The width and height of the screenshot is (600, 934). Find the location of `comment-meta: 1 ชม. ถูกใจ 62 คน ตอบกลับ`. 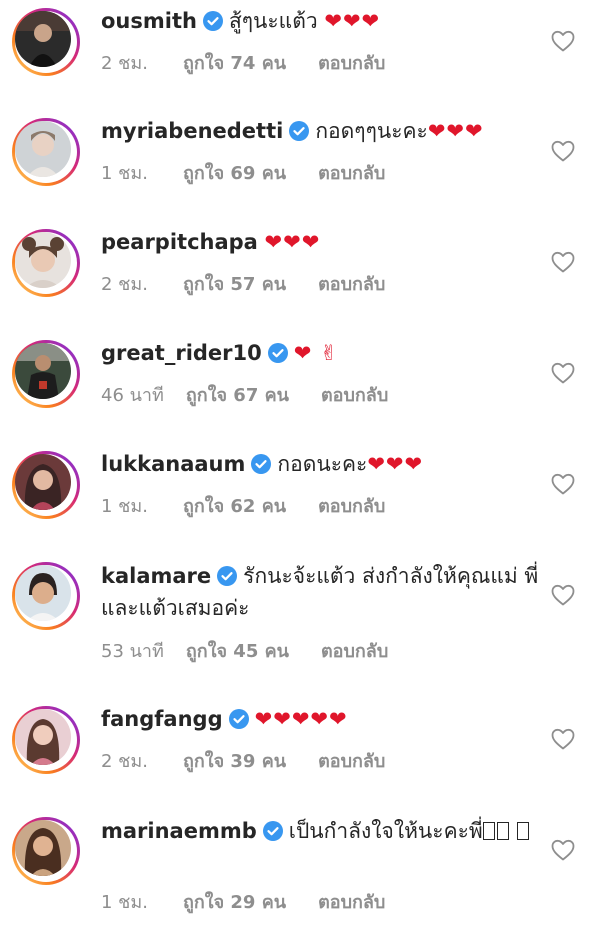

comment-meta: 1 ชม. ถูกใจ 62 คน ตอบกลับ is located at coordinates (331, 505).